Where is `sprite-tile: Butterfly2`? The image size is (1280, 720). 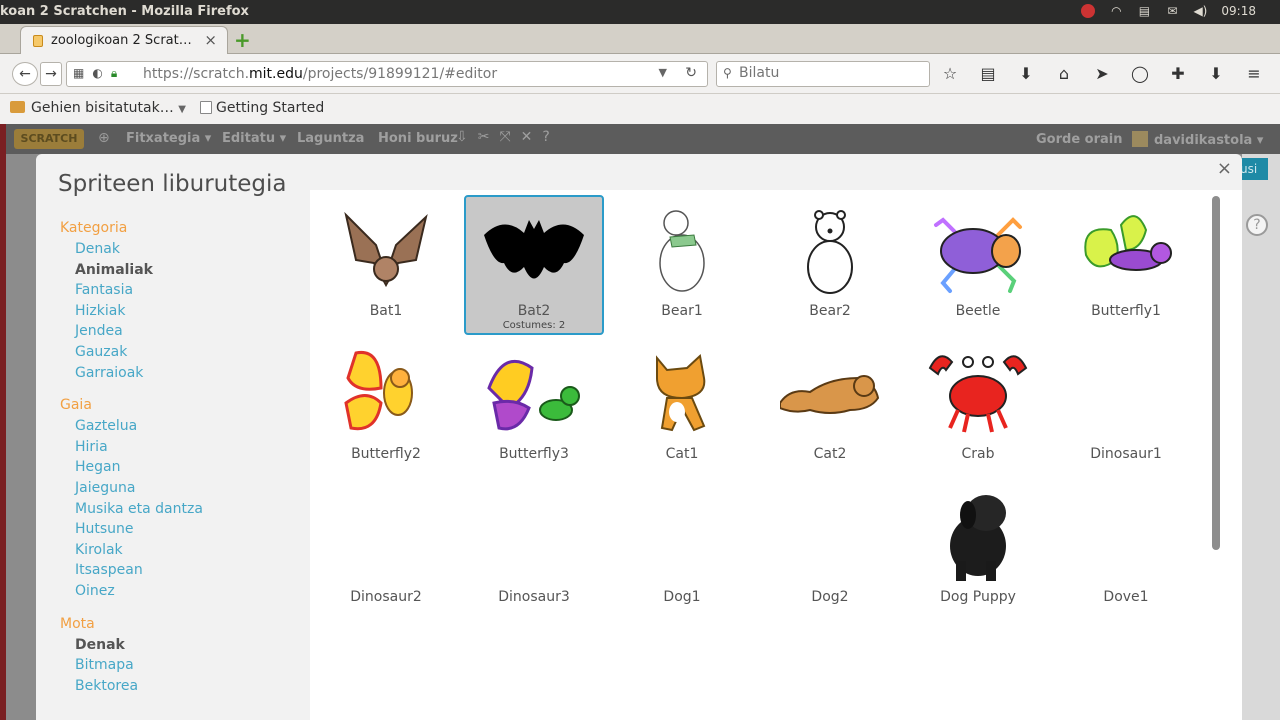 sprite-tile: Butterfly2 is located at coordinates (386, 408).